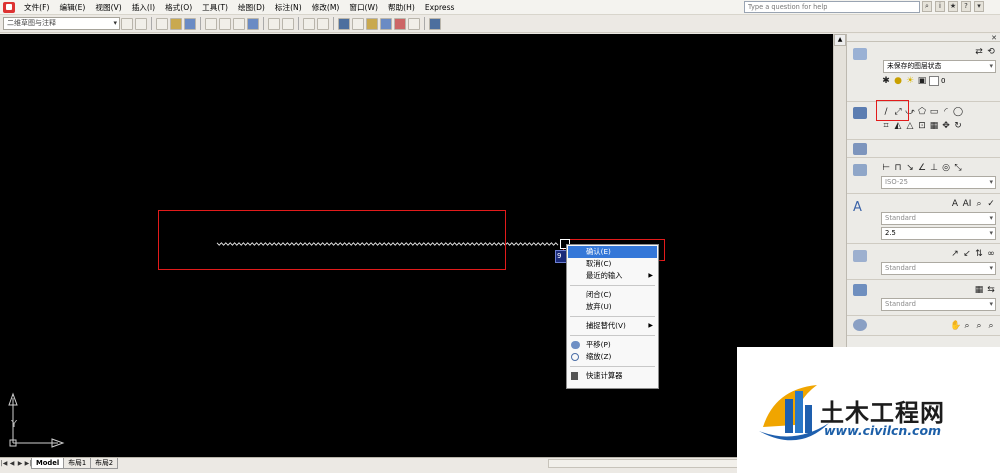  I want to click on region-icon: ⊡, so click(922, 126).